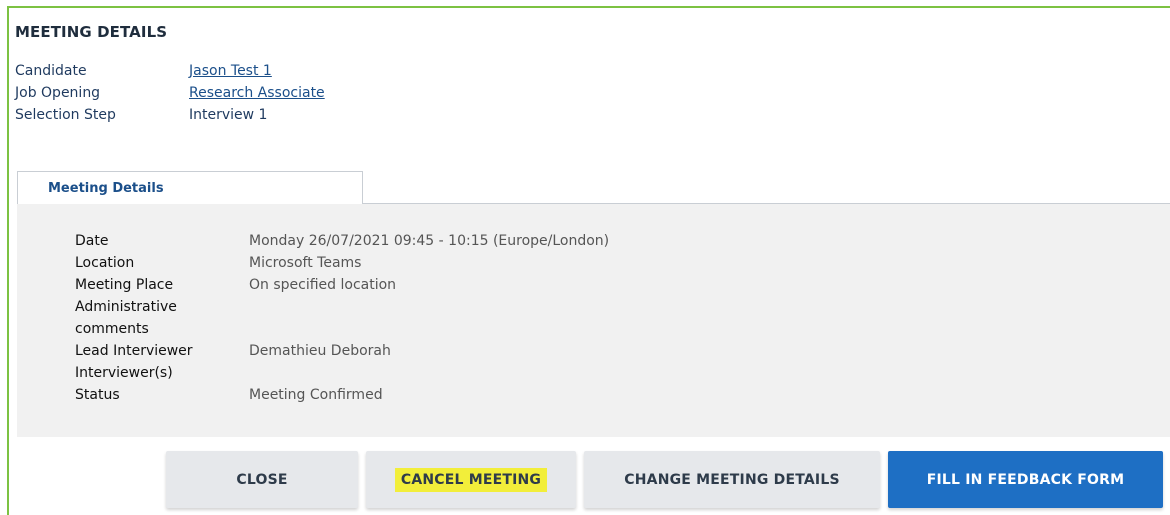 This screenshot has width=1170, height=515. Describe the element at coordinates (593, 188) in the screenshot. I see `tab-strip: Meeting Details` at that location.